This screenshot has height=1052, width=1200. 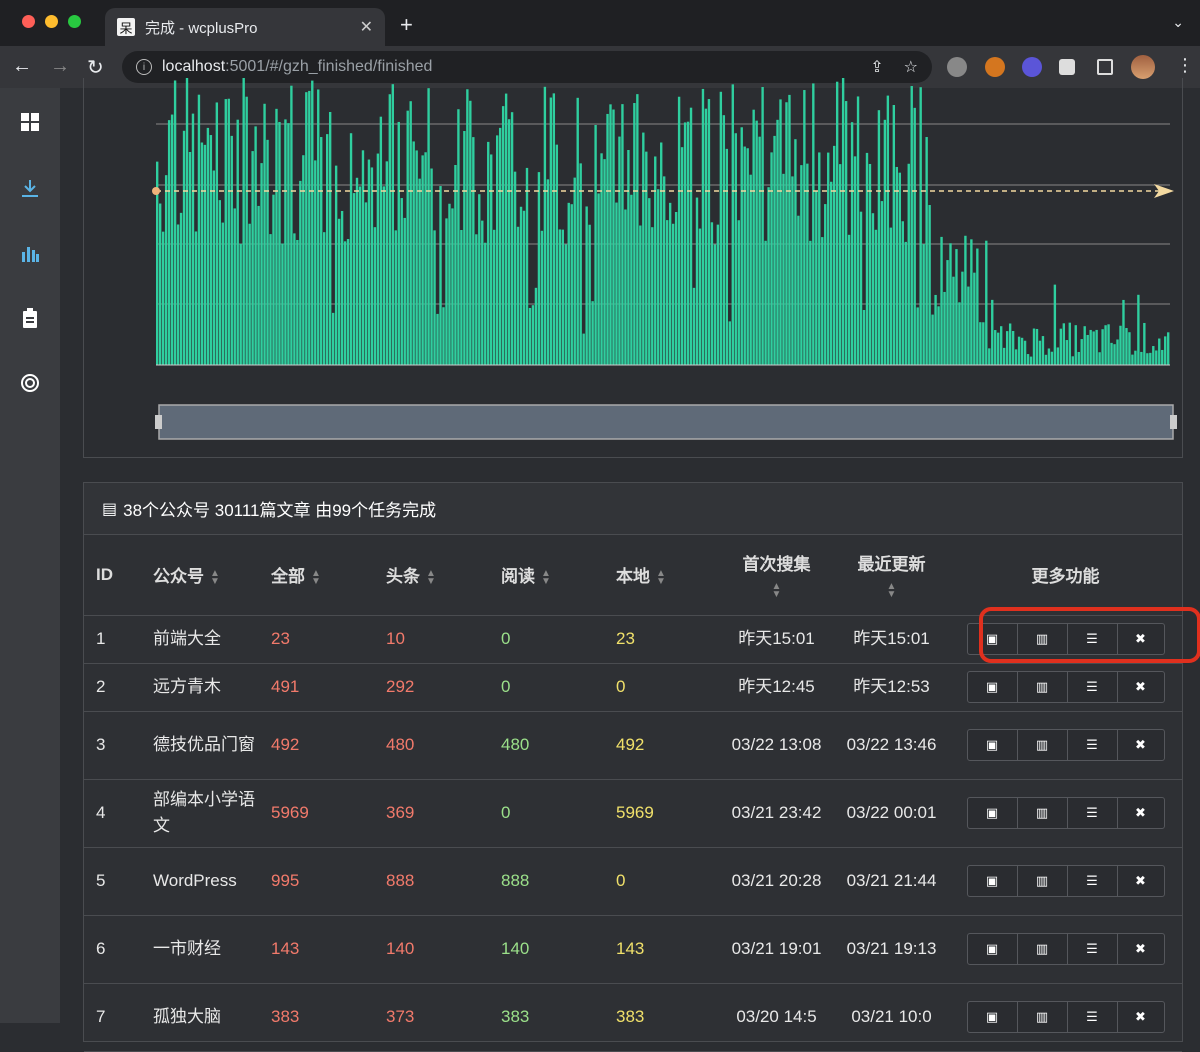 What do you see at coordinates (957, 67) in the screenshot?
I see `extension-spy-icon` at bounding box center [957, 67].